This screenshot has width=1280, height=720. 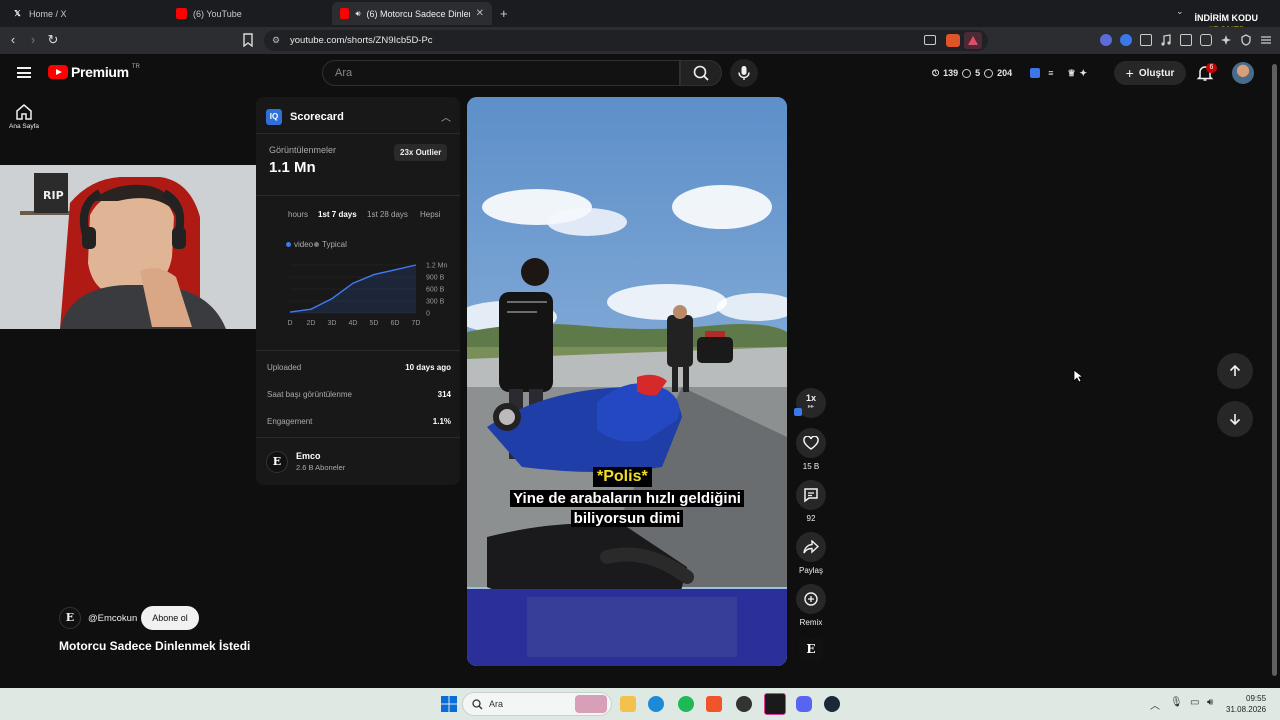 I want to click on search-icon, so click(x=477, y=704).